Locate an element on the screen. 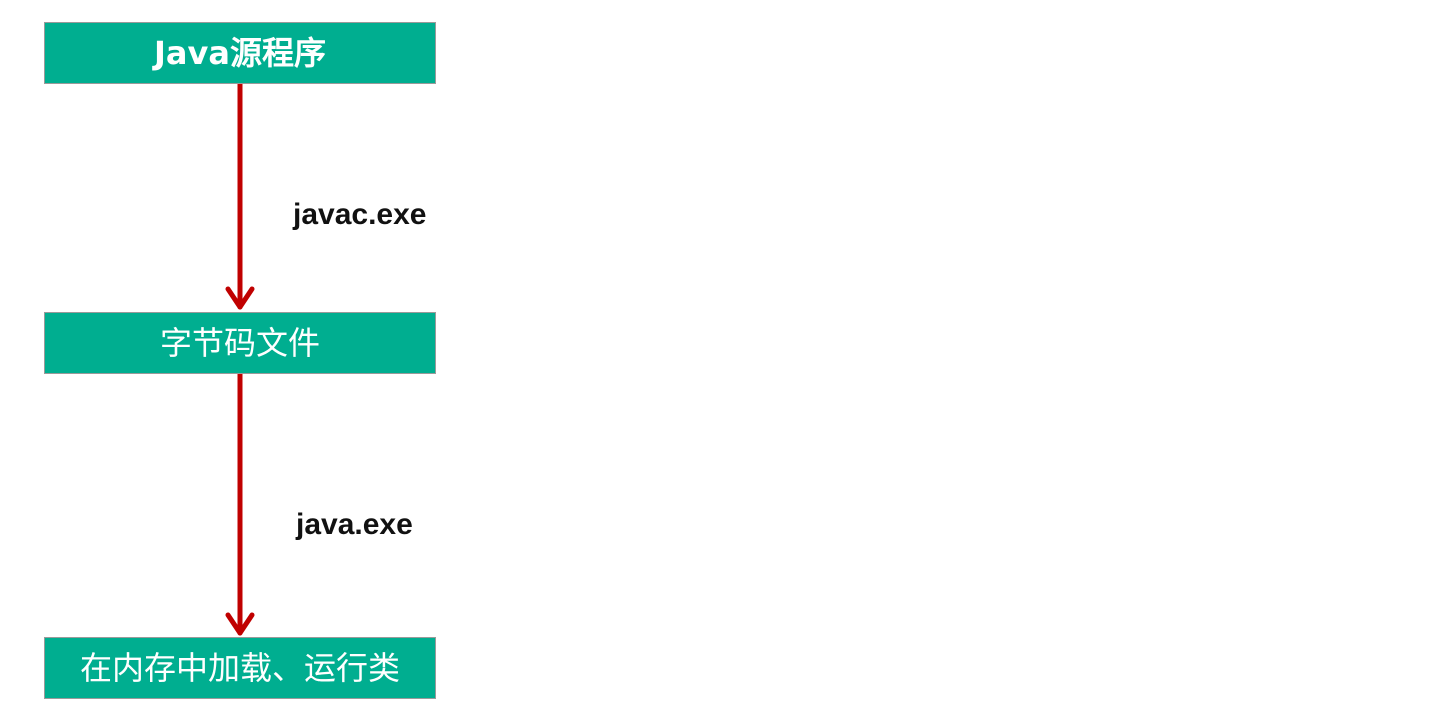 This screenshot has height=720, width=1450. java-source-label: Java源程序 is located at coordinates (240, 53).